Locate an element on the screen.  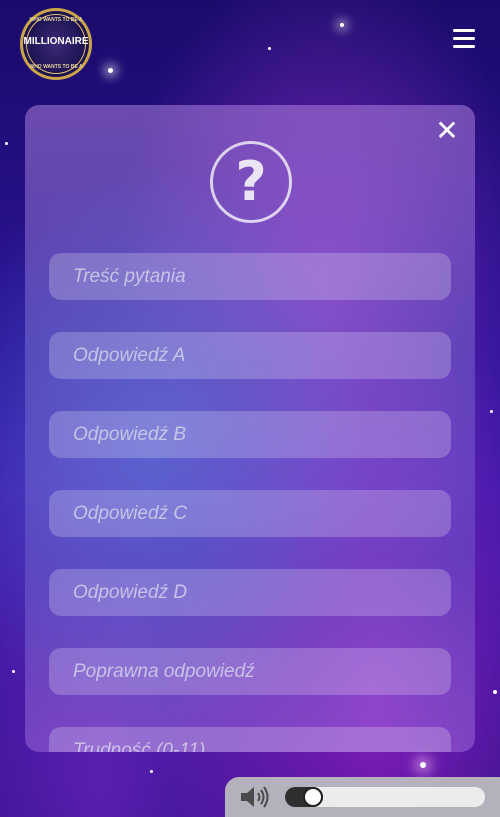
close-icon: ✕ is located at coordinates (447, 131).